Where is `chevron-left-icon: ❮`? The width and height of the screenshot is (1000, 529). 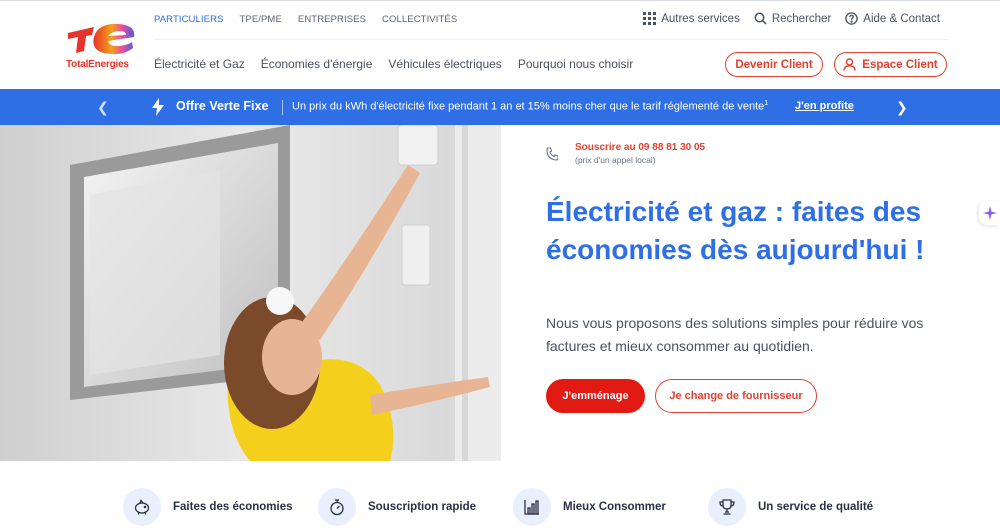 chevron-left-icon: ❮ is located at coordinates (103, 107).